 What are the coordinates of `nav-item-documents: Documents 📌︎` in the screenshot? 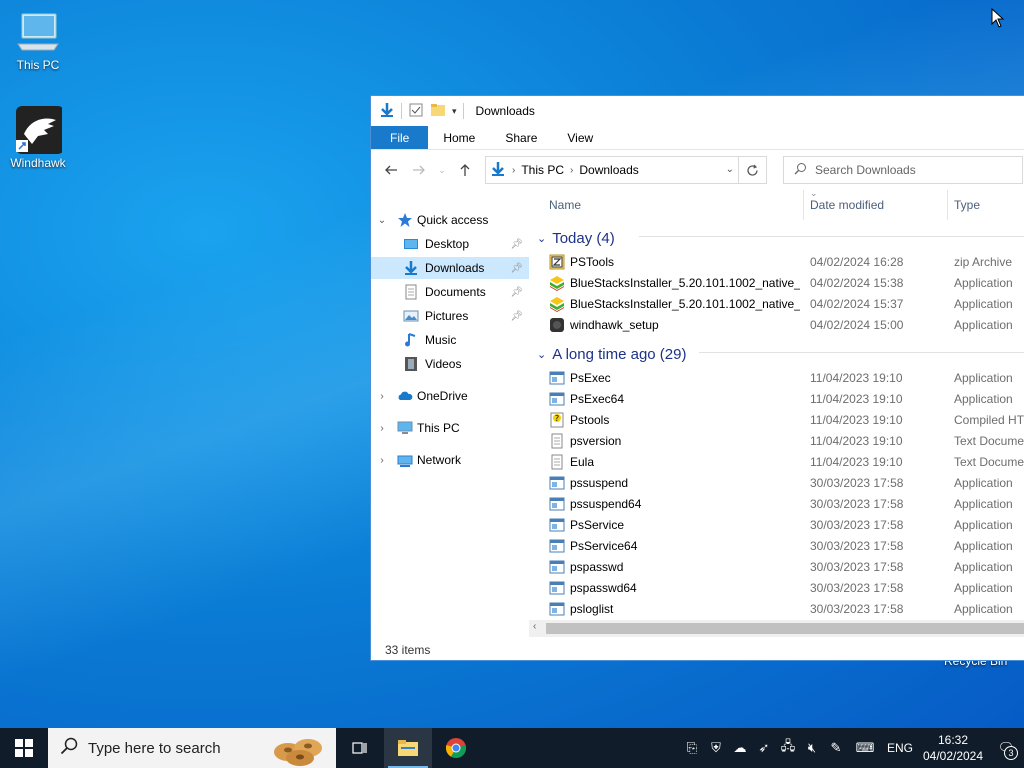 It's located at (450, 292).